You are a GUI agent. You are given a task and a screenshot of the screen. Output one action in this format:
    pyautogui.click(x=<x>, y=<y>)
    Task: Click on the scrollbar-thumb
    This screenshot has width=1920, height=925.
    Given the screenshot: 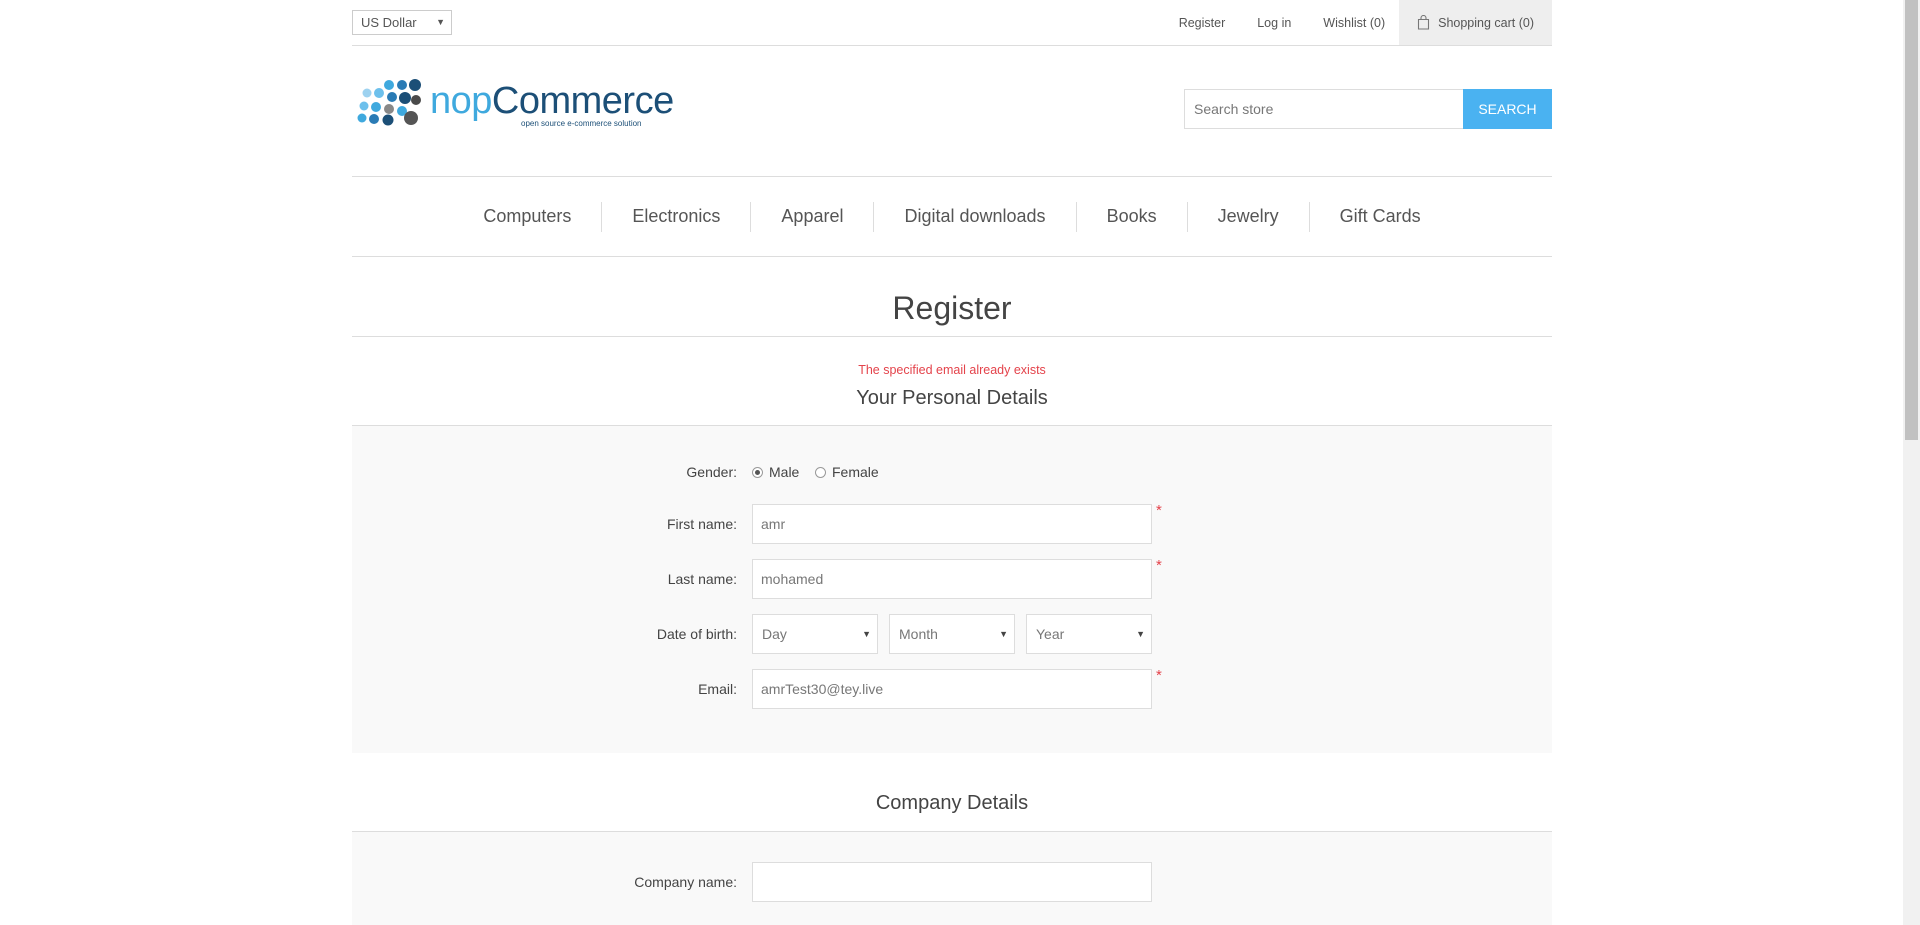 What is the action you would take?
    pyautogui.click(x=1911, y=220)
    